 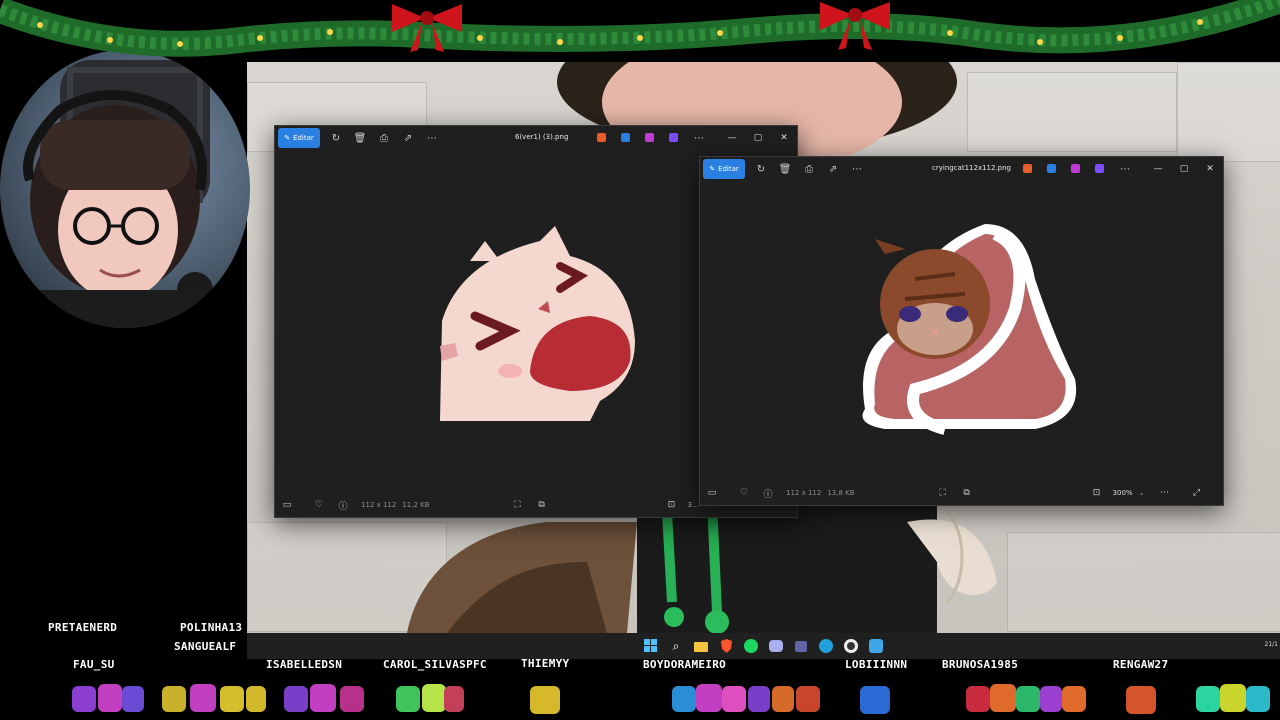 I want to click on pixel-critters-row, so click(x=671, y=699).